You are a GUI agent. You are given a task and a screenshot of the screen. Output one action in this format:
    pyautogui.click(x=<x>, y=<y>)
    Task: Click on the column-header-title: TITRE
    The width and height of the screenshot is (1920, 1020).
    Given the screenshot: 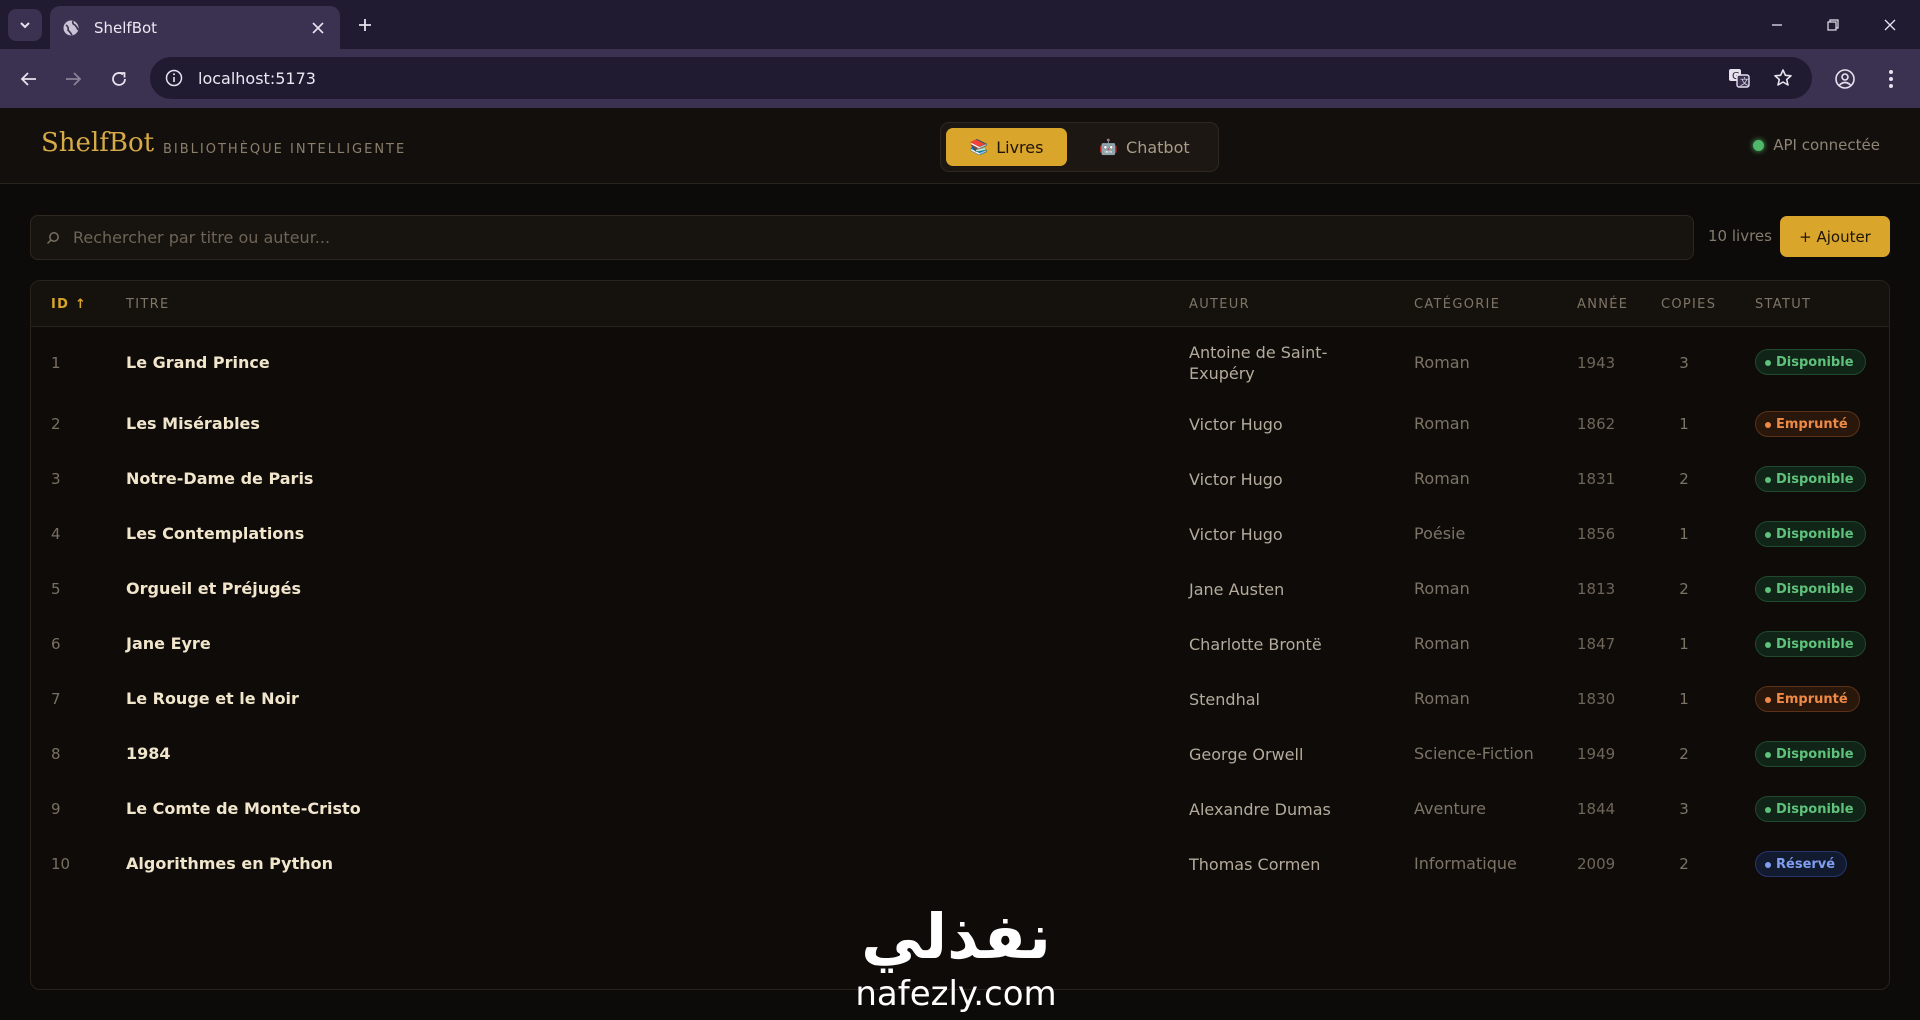 What is the action you would take?
    pyautogui.click(x=147, y=304)
    